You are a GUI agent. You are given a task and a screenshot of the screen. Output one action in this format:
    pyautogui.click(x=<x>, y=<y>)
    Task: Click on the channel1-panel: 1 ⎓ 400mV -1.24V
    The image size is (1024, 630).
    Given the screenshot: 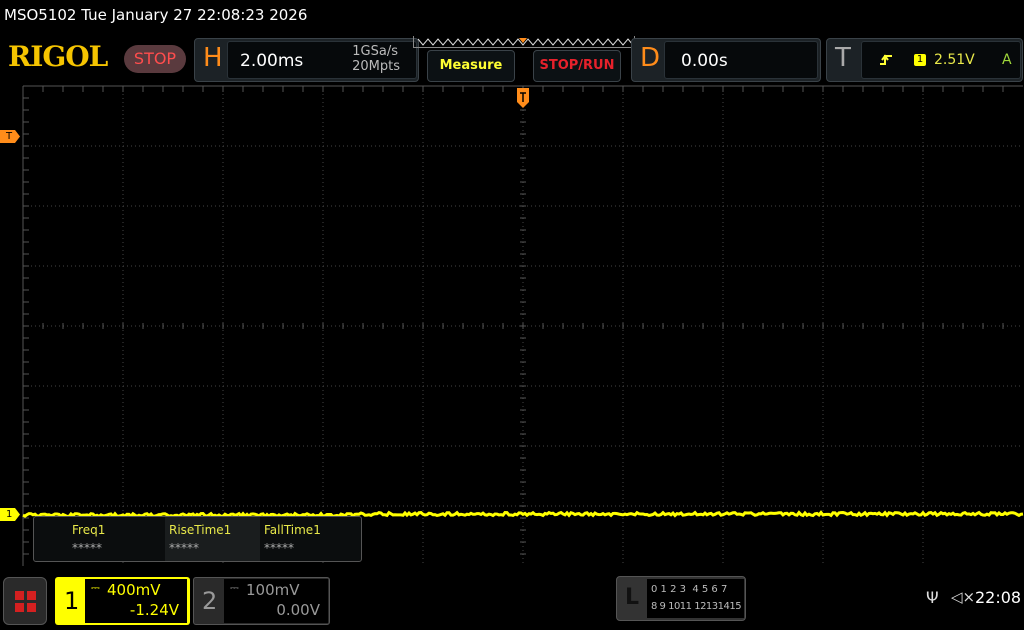 What is the action you would take?
    pyautogui.click(x=122, y=601)
    